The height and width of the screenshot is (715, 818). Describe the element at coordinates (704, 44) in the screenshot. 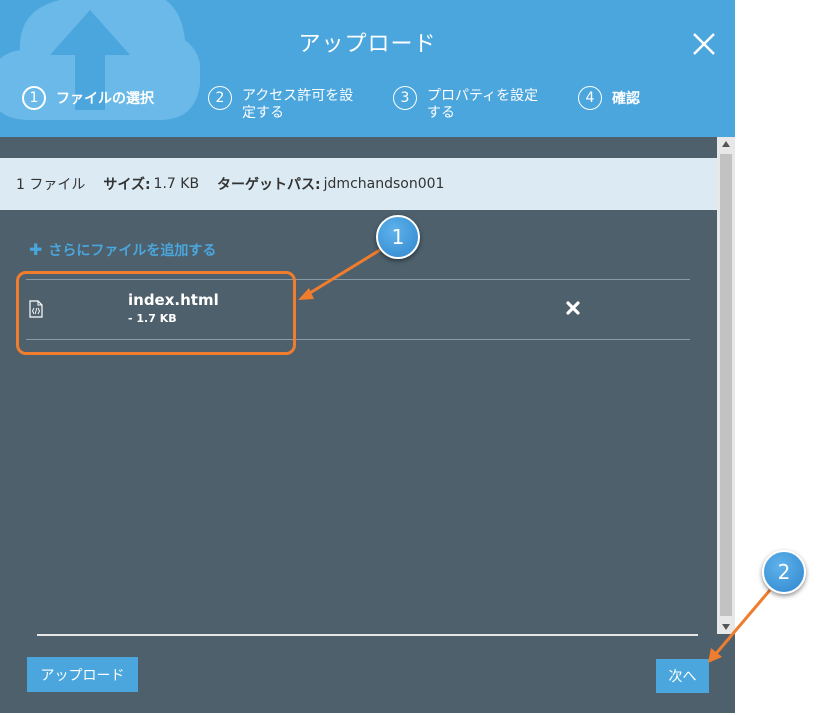

I see `close-icon` at that location.